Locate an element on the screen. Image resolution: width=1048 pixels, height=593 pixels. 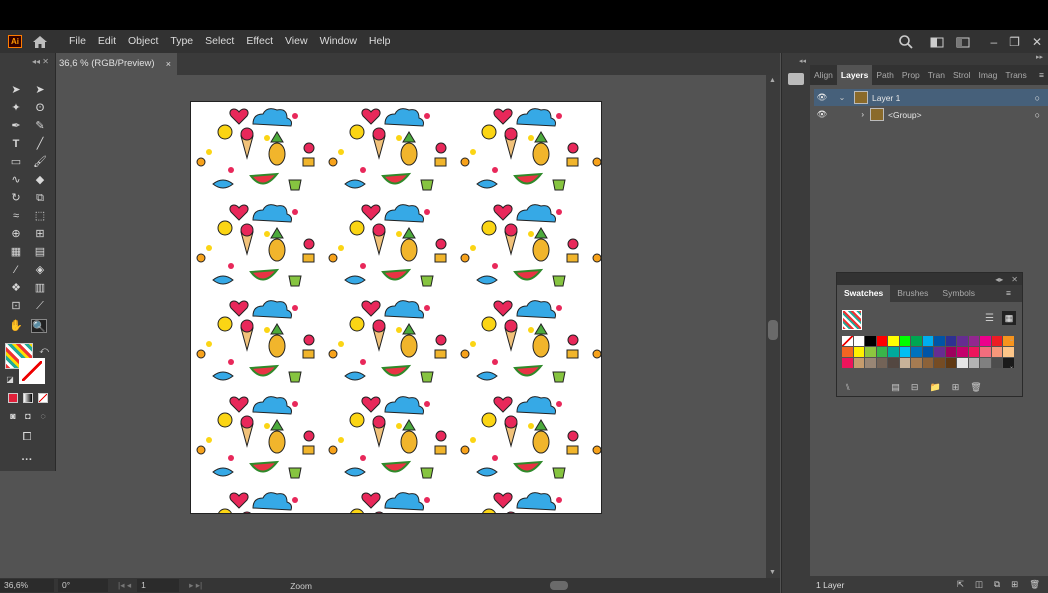
mesh-tool-icon: ▦ is located at coordinates (16, 252).